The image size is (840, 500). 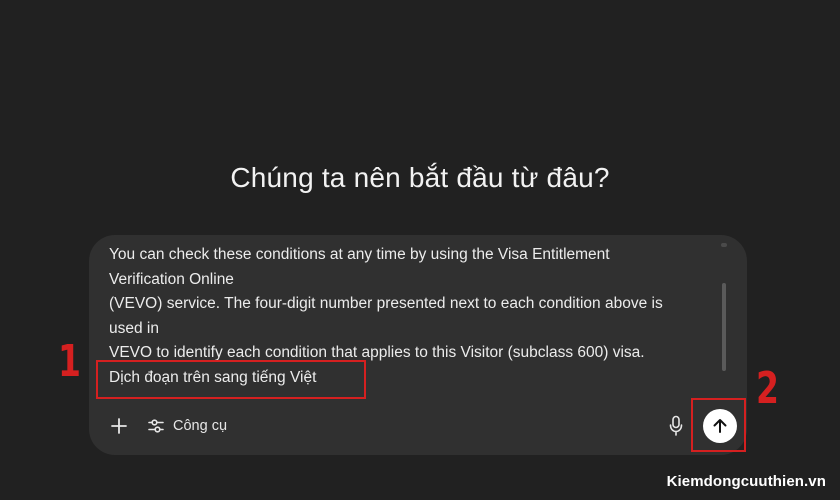 I want to click on step-2-marker: 2, so click(x=767, y=388).